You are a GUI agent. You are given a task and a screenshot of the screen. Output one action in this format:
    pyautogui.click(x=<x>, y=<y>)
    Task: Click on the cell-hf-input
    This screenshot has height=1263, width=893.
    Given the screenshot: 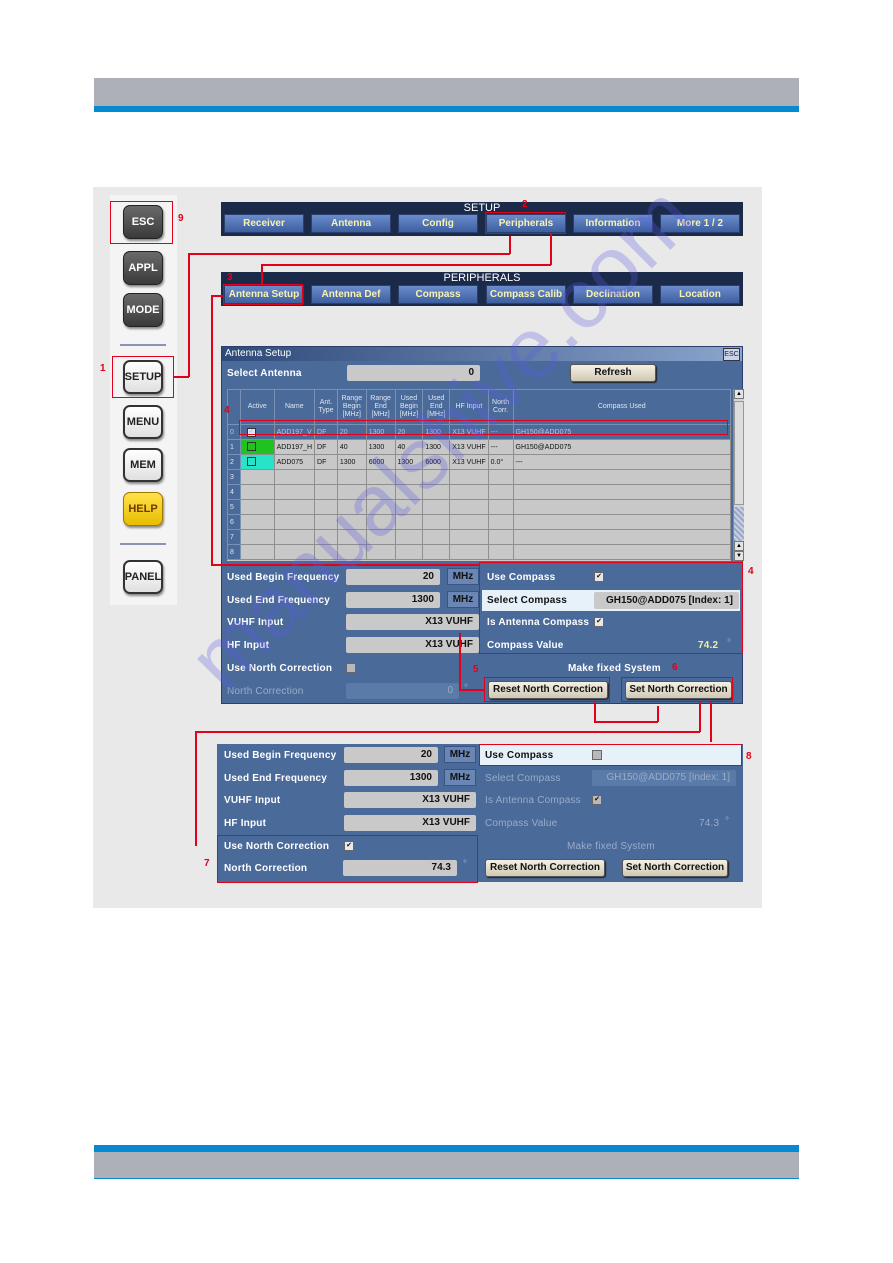 What is the action you would take?
    pyautogui.click(x=469, y=507)
    